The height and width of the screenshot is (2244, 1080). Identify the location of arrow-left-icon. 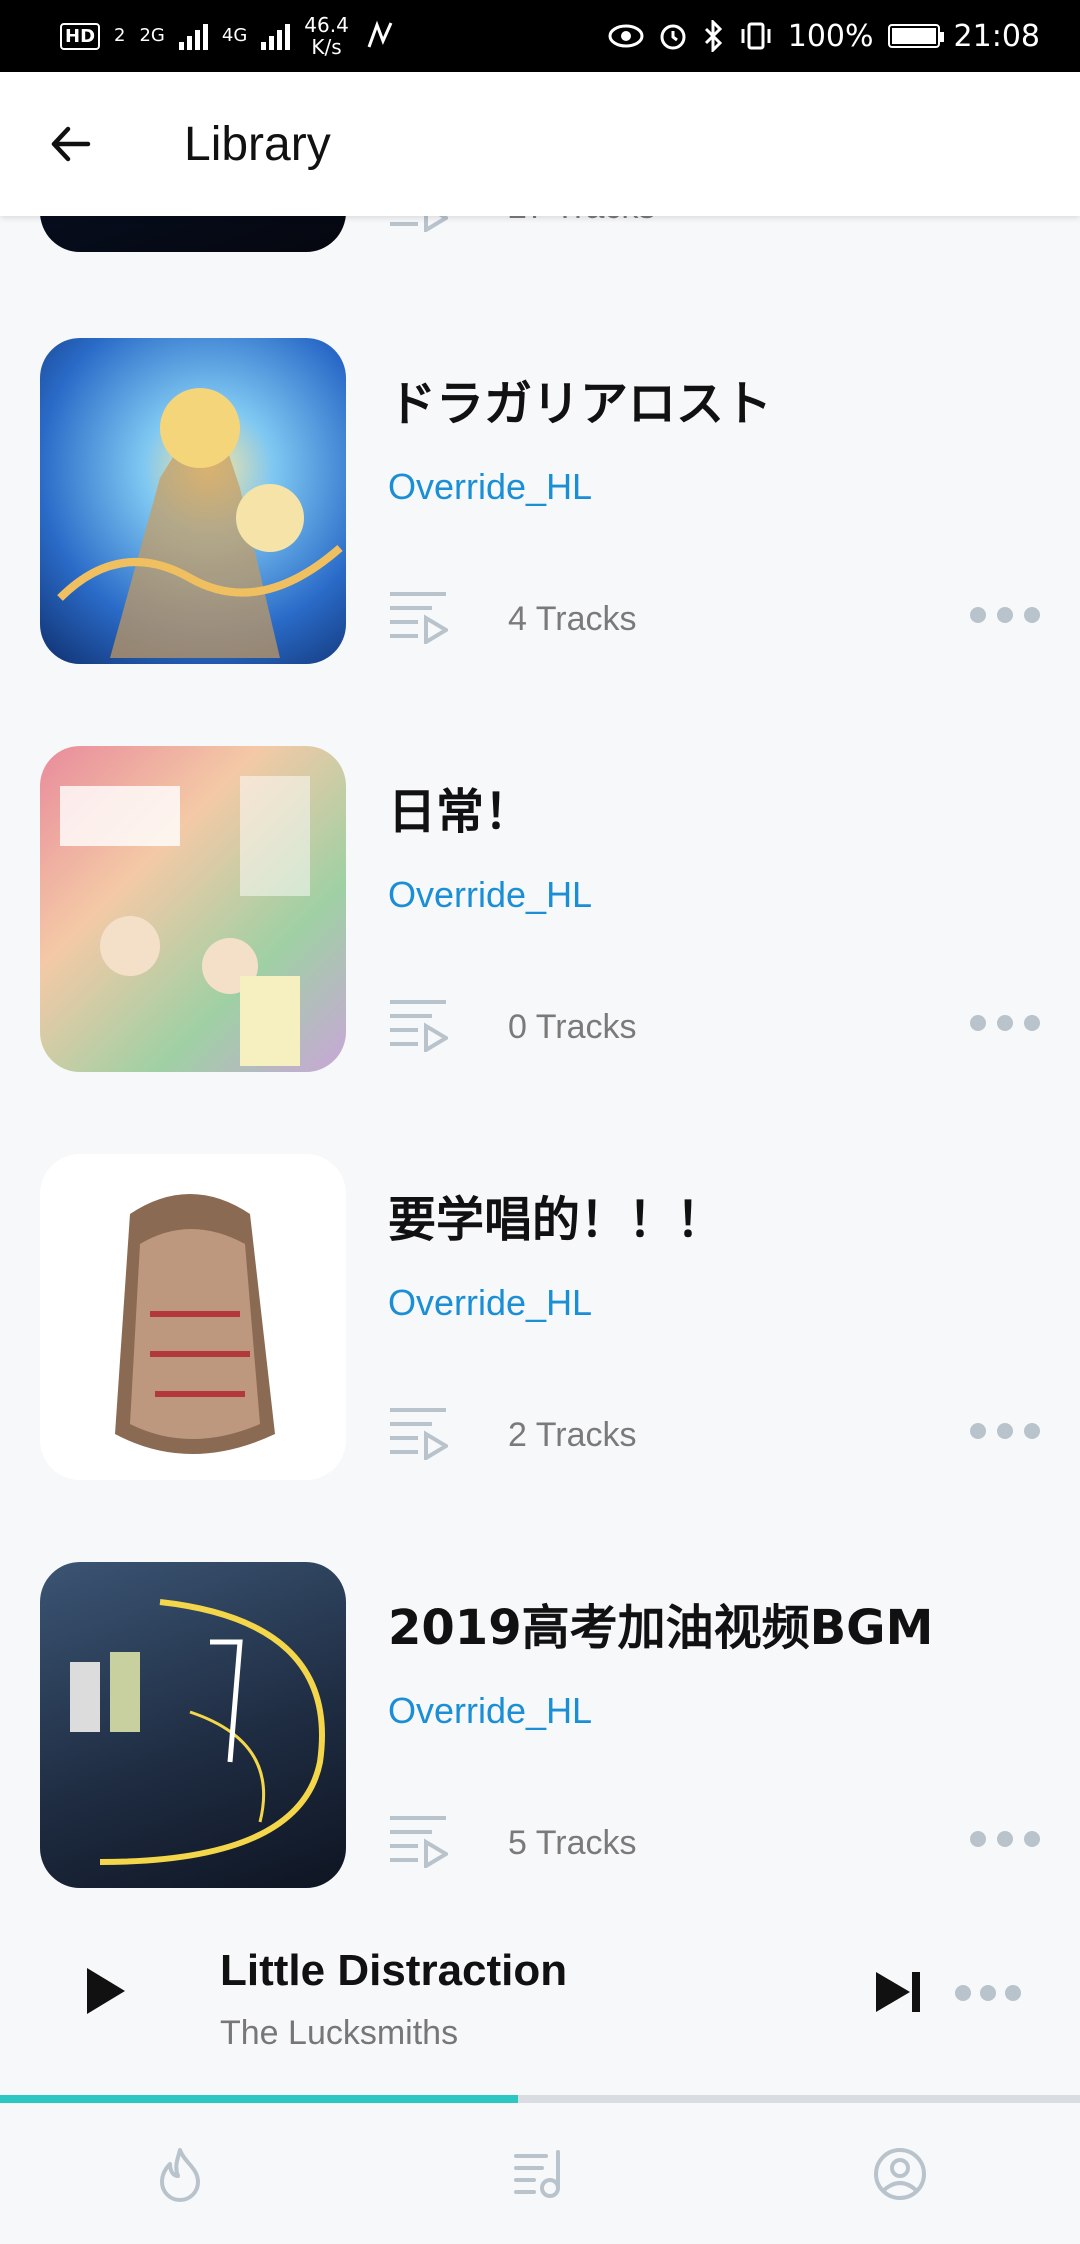
(71, 144).